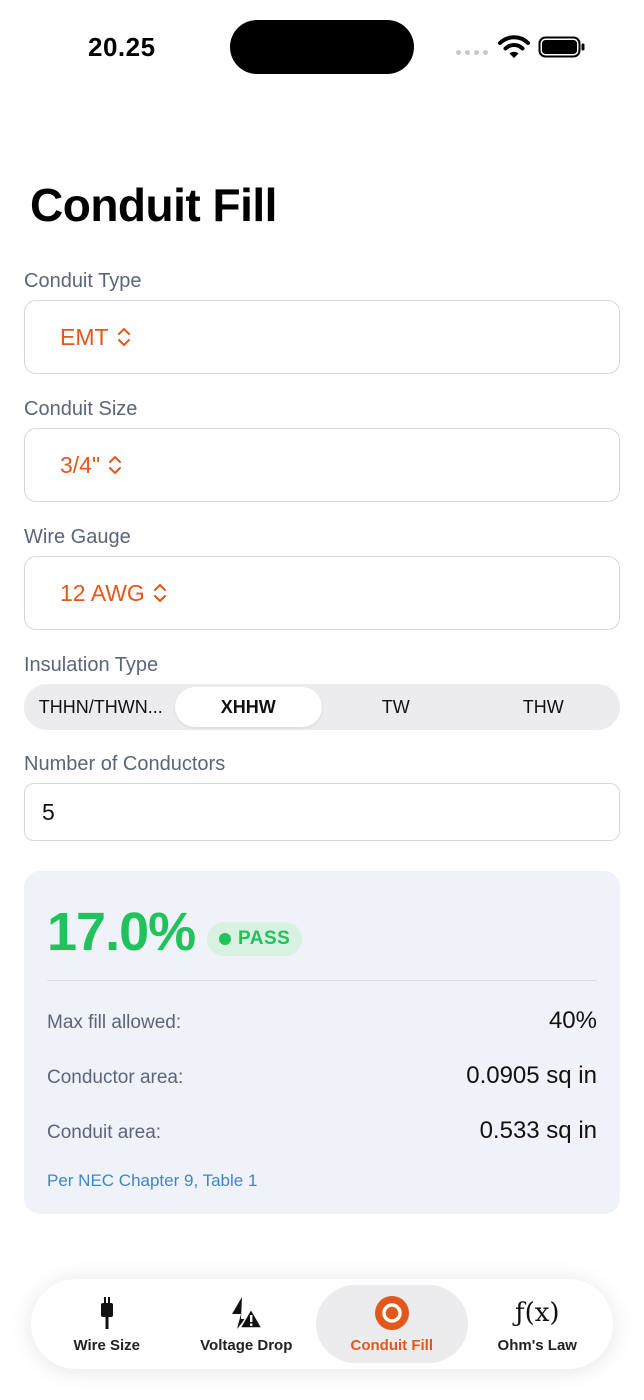 This screenshot has height=1400, width=644. I want to click on tab-wire-size: Wire Size, so click(107, 1324).